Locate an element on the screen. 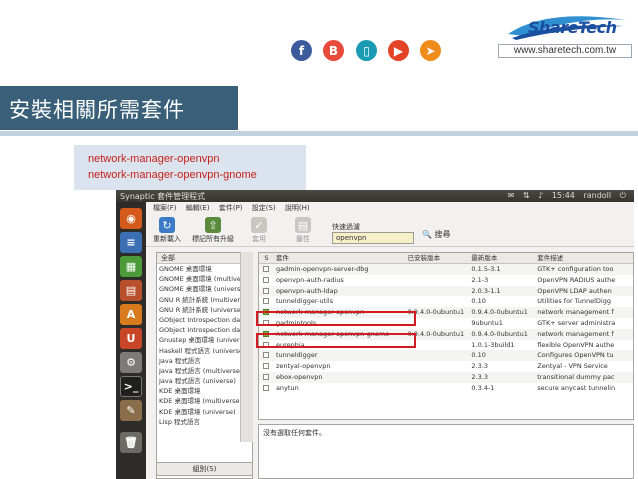 Image resolution: width=638 pixels, height=479 pixels. impress-icon: ▤ is located at coordinates (131, 290).